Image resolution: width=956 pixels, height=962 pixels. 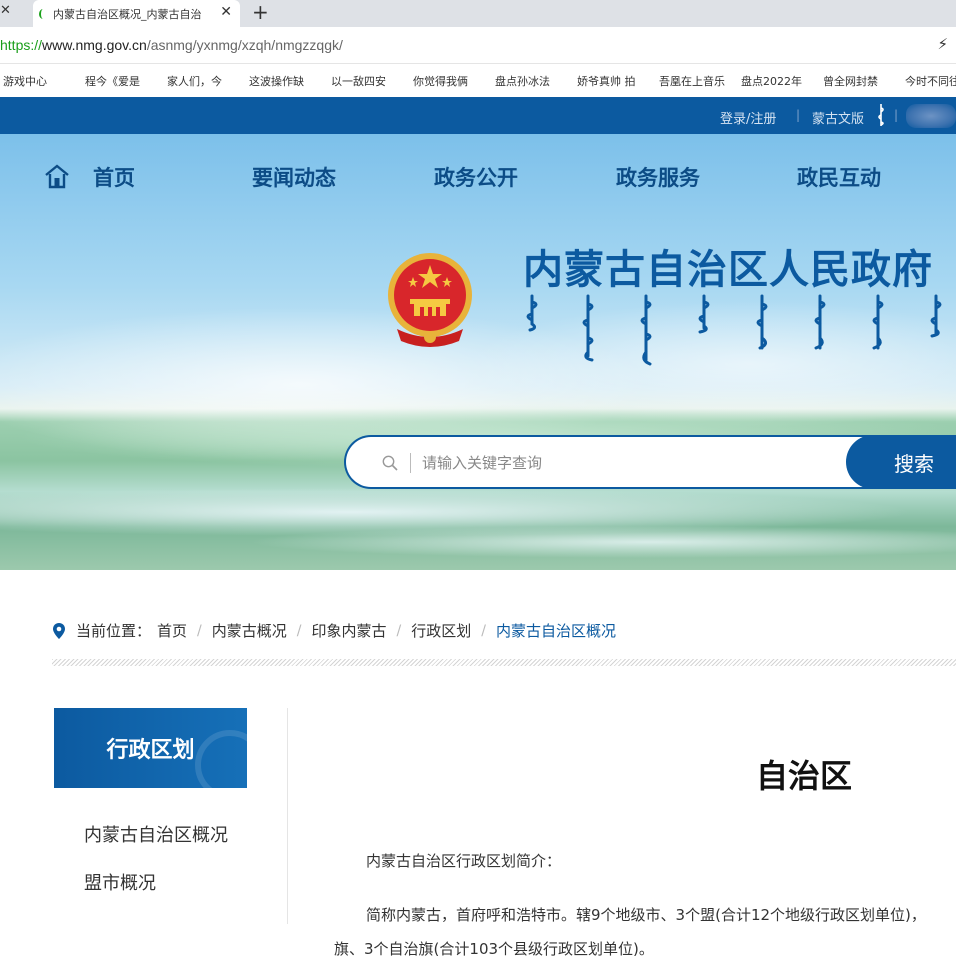 What do you see at coordinates (881, 115) in the screenshot?
I see `mongolian-script-icon` at bounding box center [881, 115].